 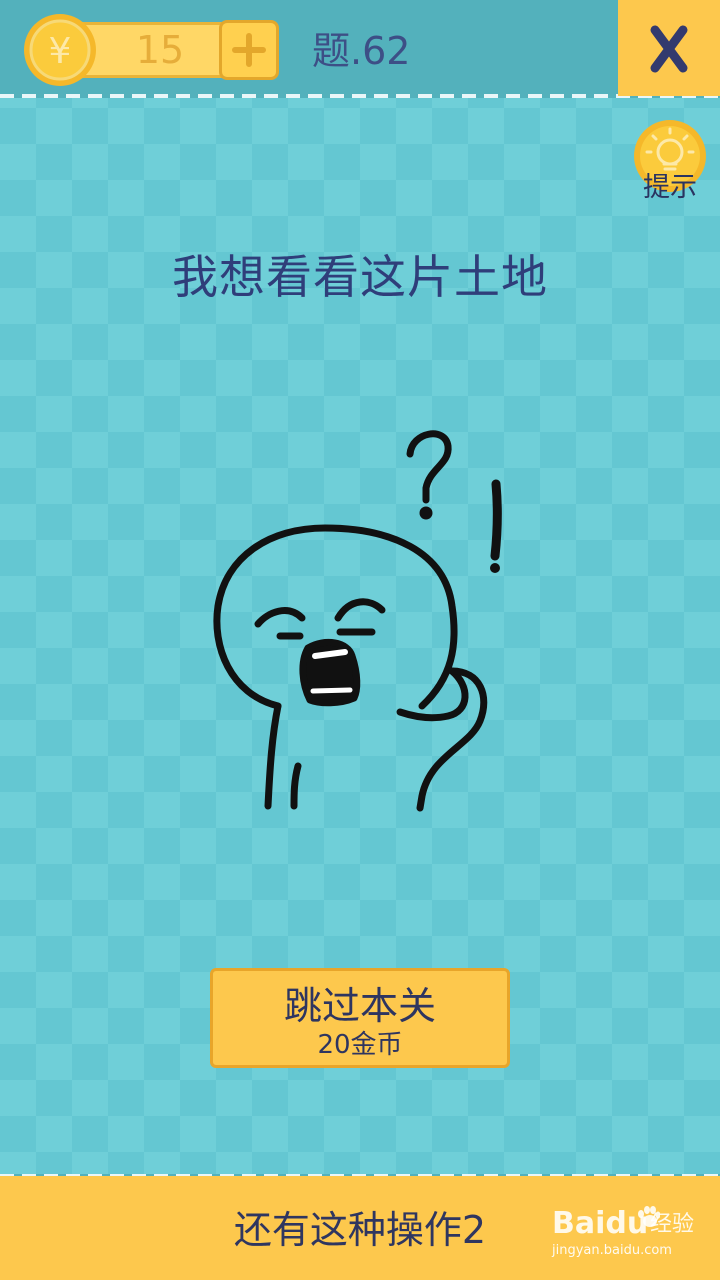 What do you see at coordinates (355, 621) in the screenshot?
I see `confused-character-illustration` at bounding box center [355, 621].